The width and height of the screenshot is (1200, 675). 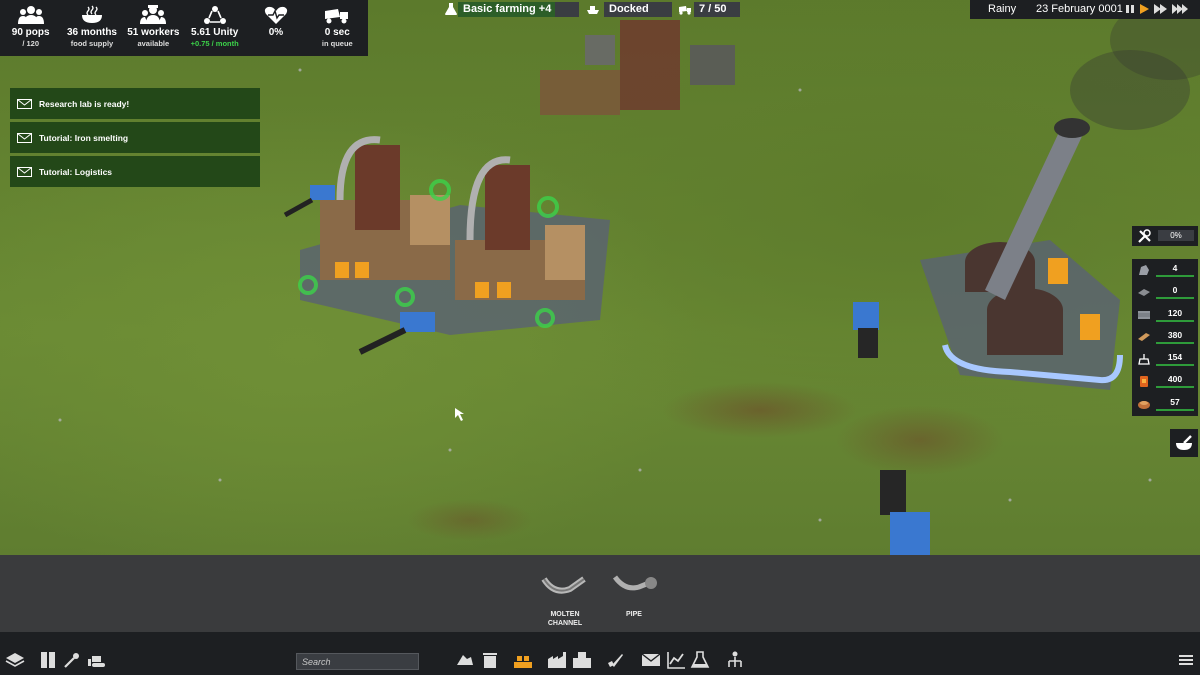 What do you see at coordinates (1176, 235) in the screenshot?
I see `maintenance-value: 0%` at bounding box center [1176, 235].